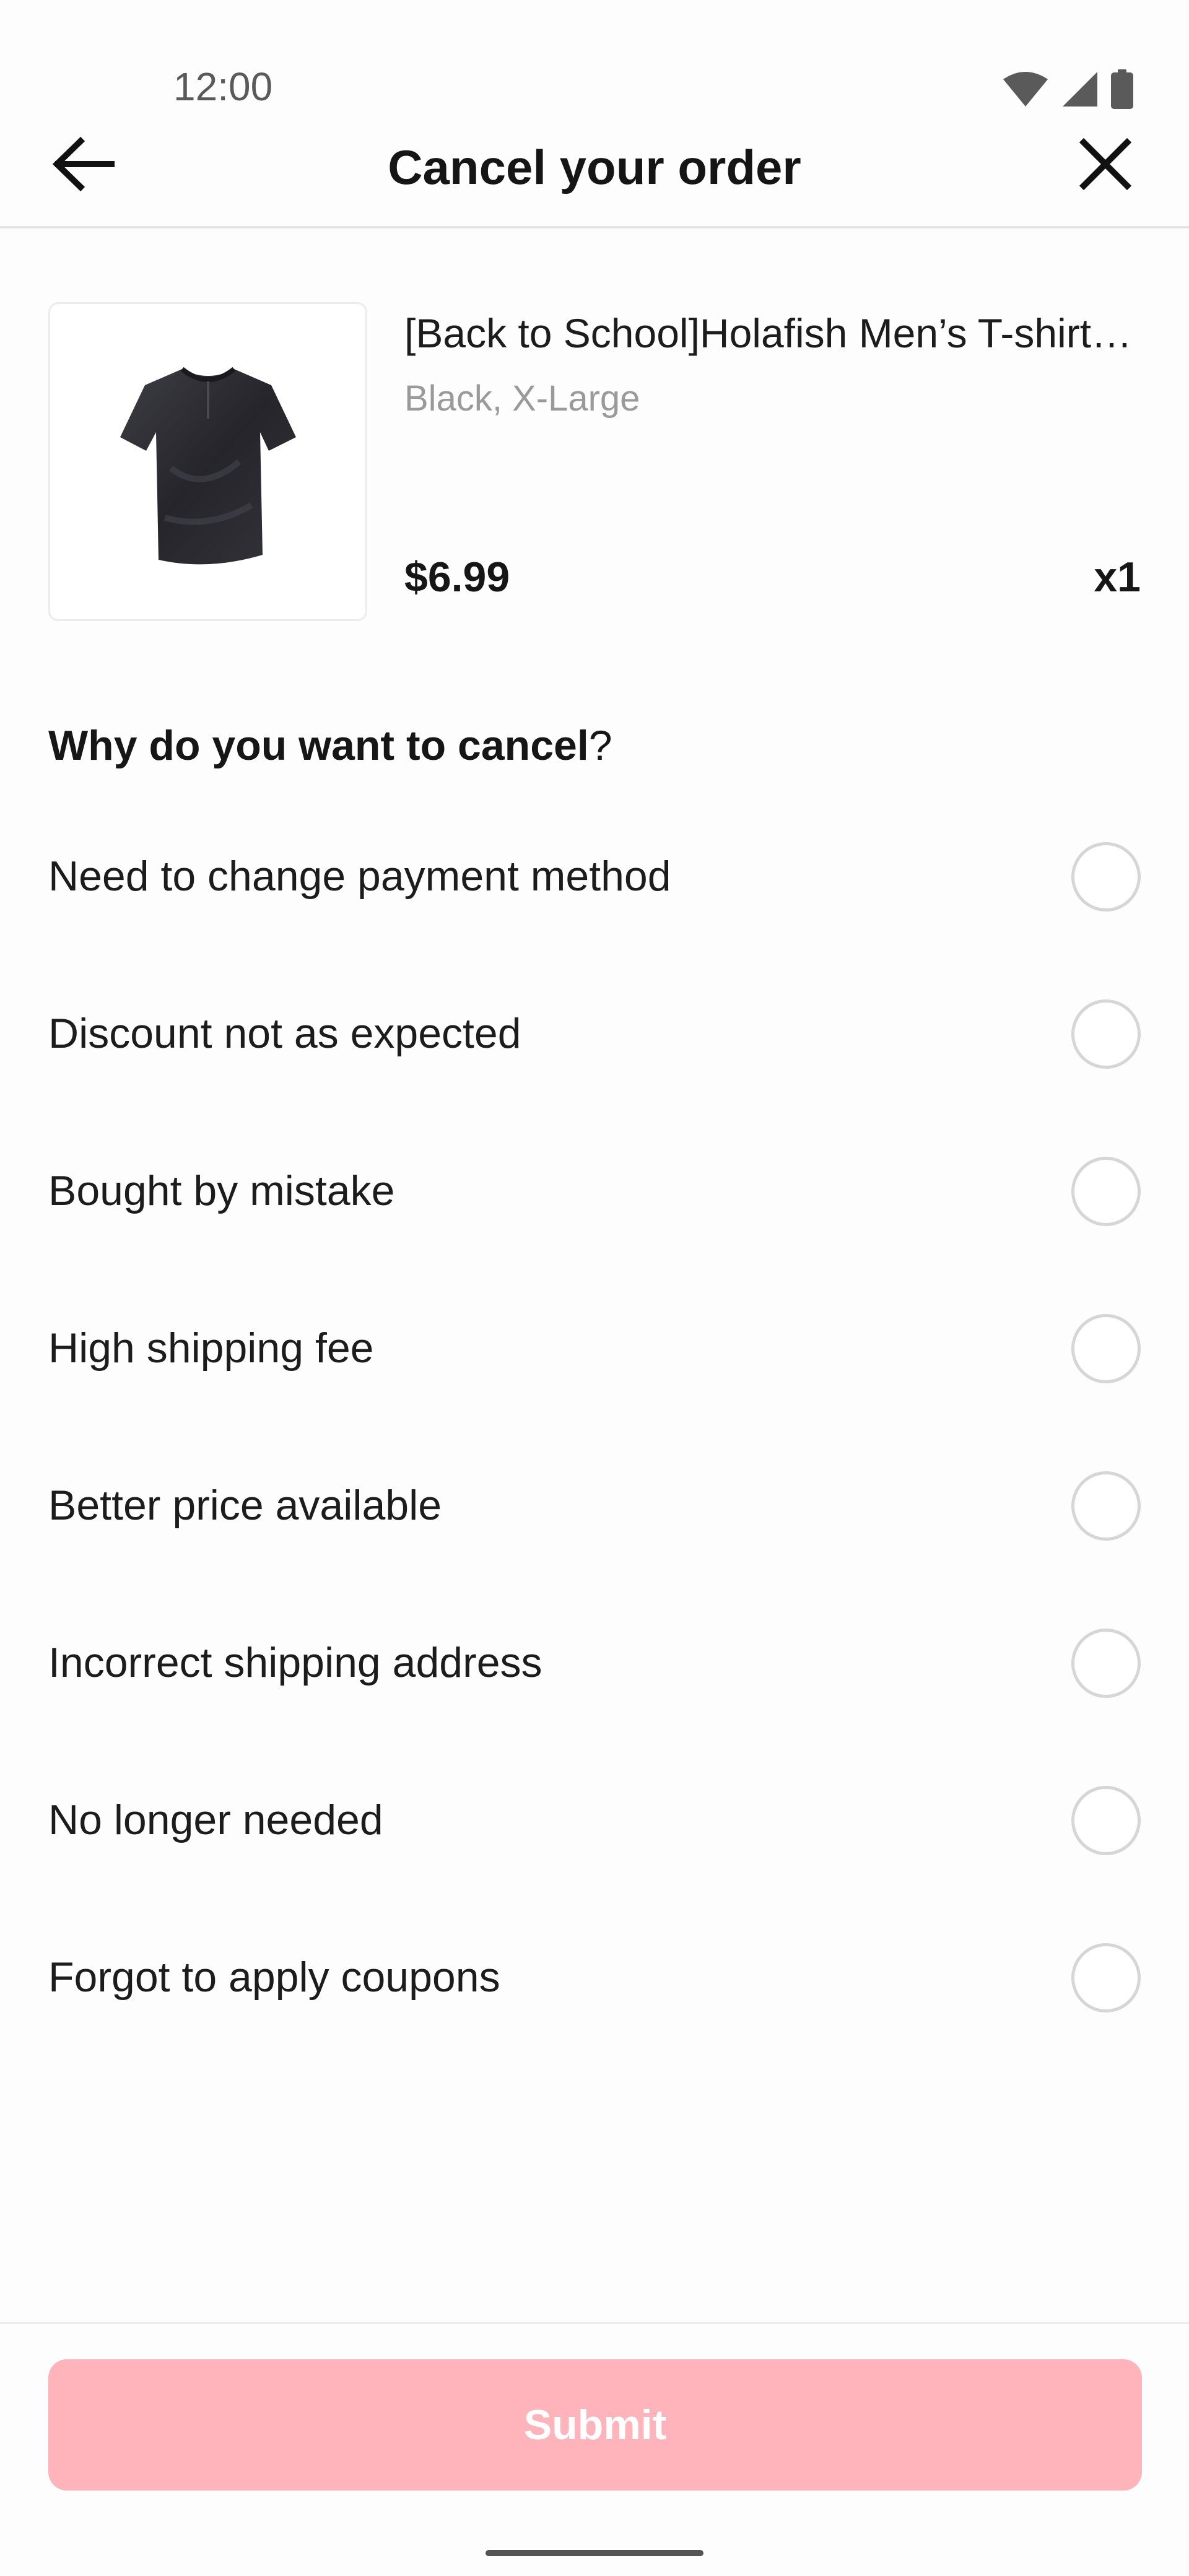 The image size is (1189, 2576). I want to click on battery-icon, so click(1122, 89).